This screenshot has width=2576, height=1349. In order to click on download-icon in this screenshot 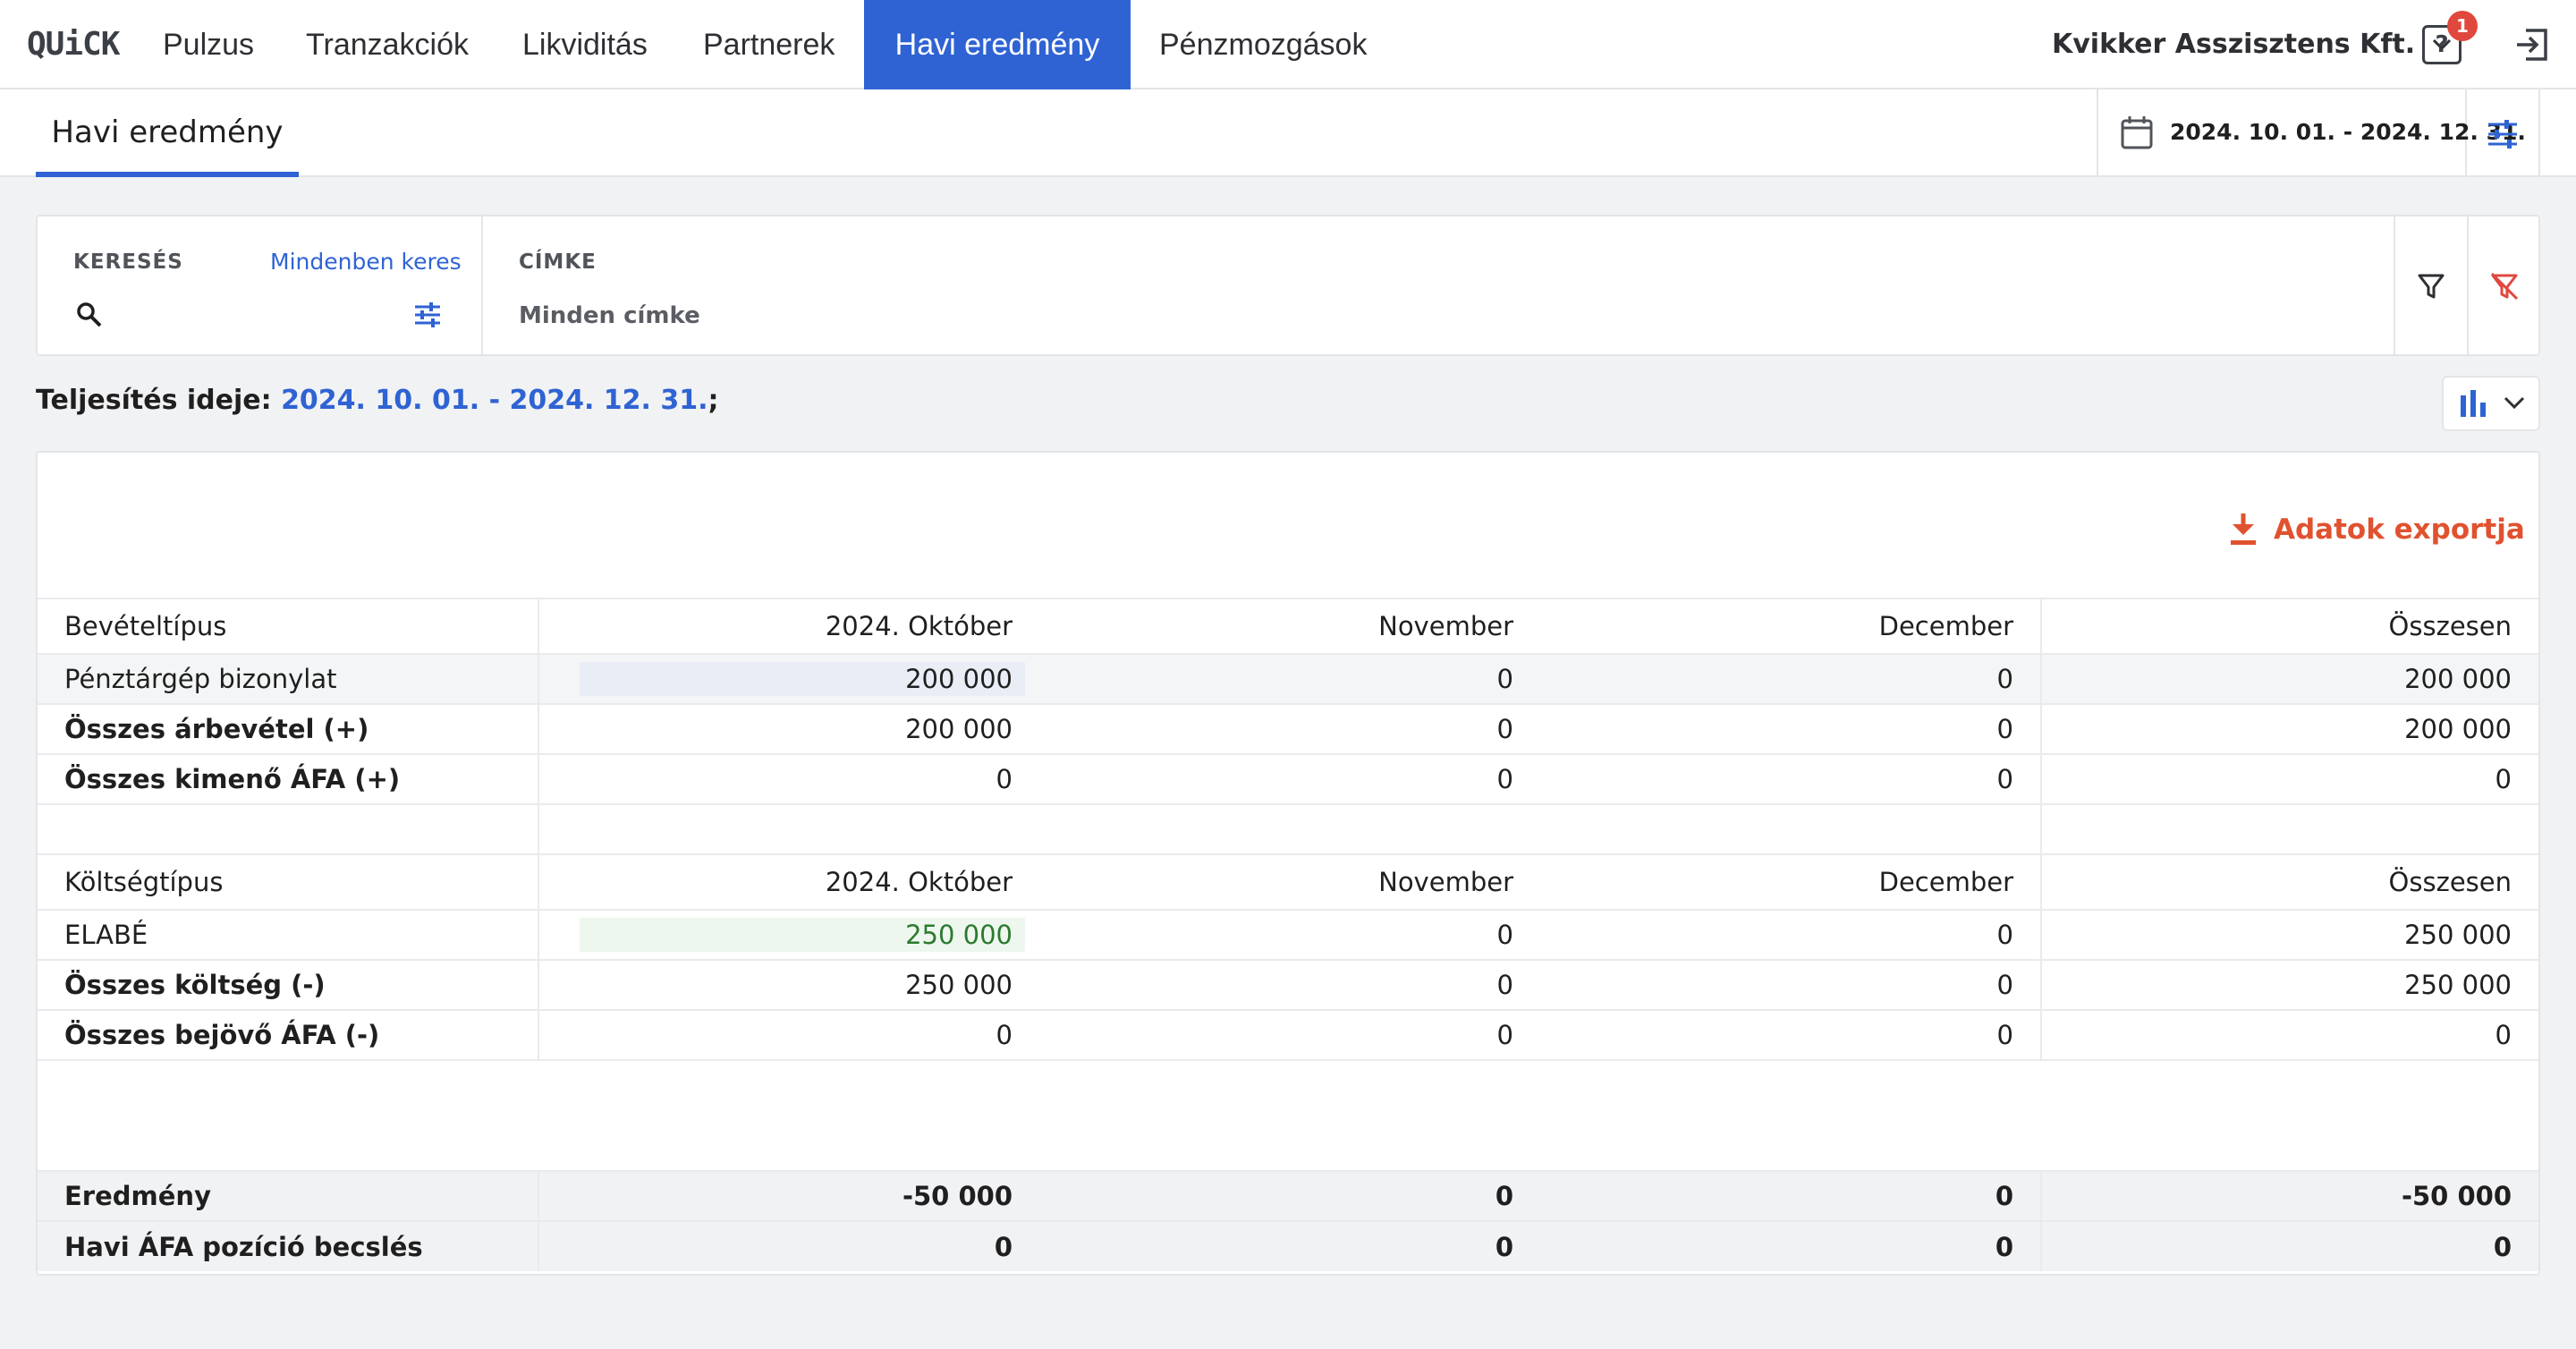, I will do `click(2243, 529)`.